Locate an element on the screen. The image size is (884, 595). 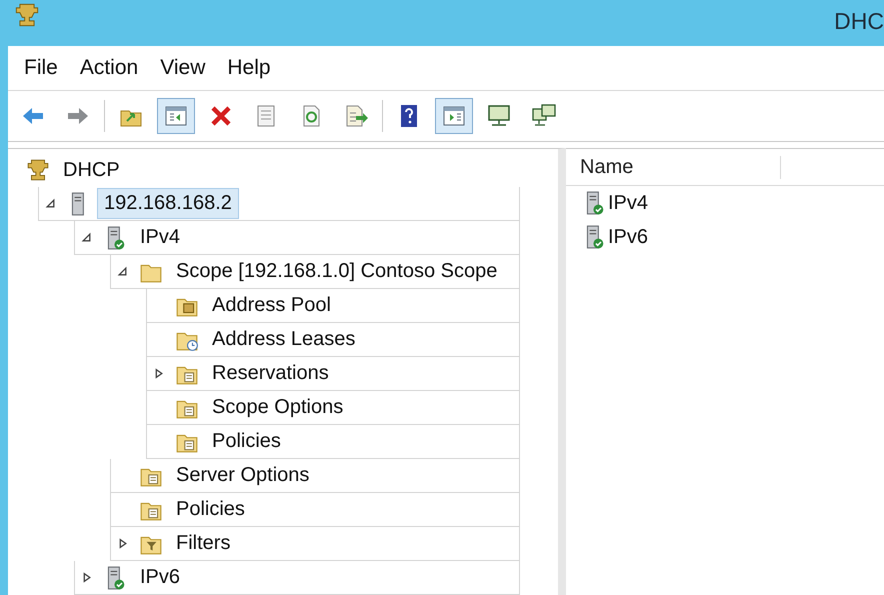
tree-item: DHCP is located at coordinates (91, 170).